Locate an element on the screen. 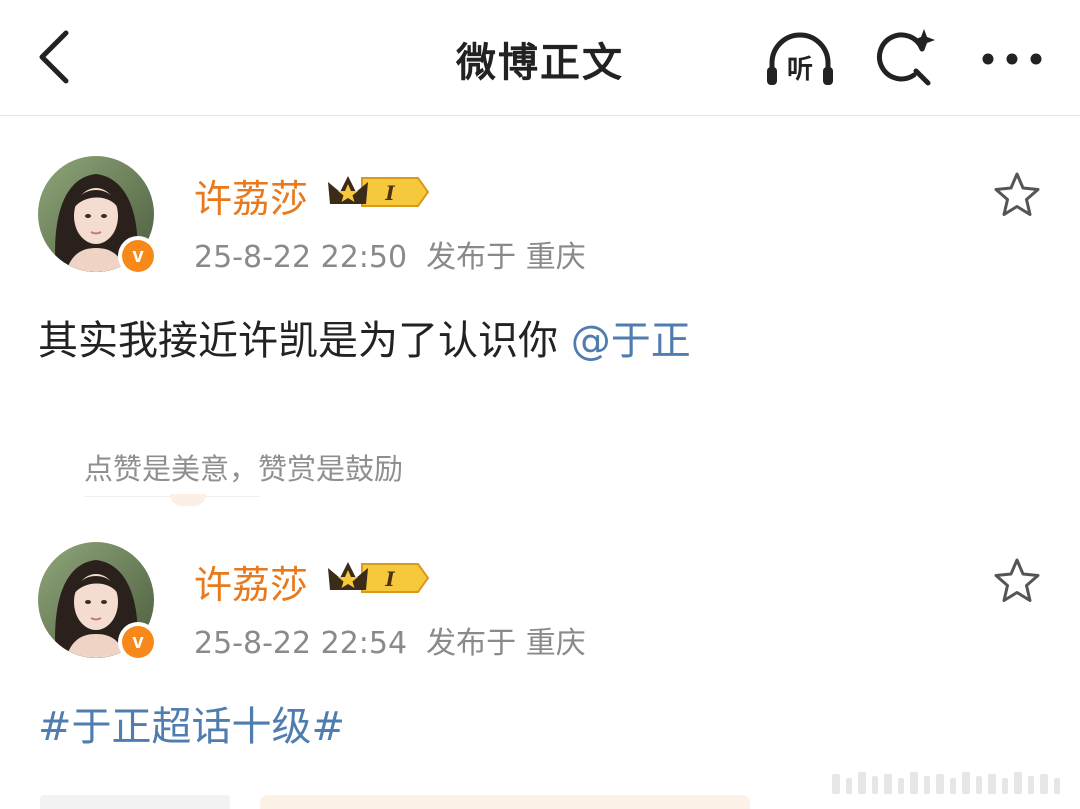 This screenshot has height=809, width=1080. truncated-text is located at coordinates (135, 802).